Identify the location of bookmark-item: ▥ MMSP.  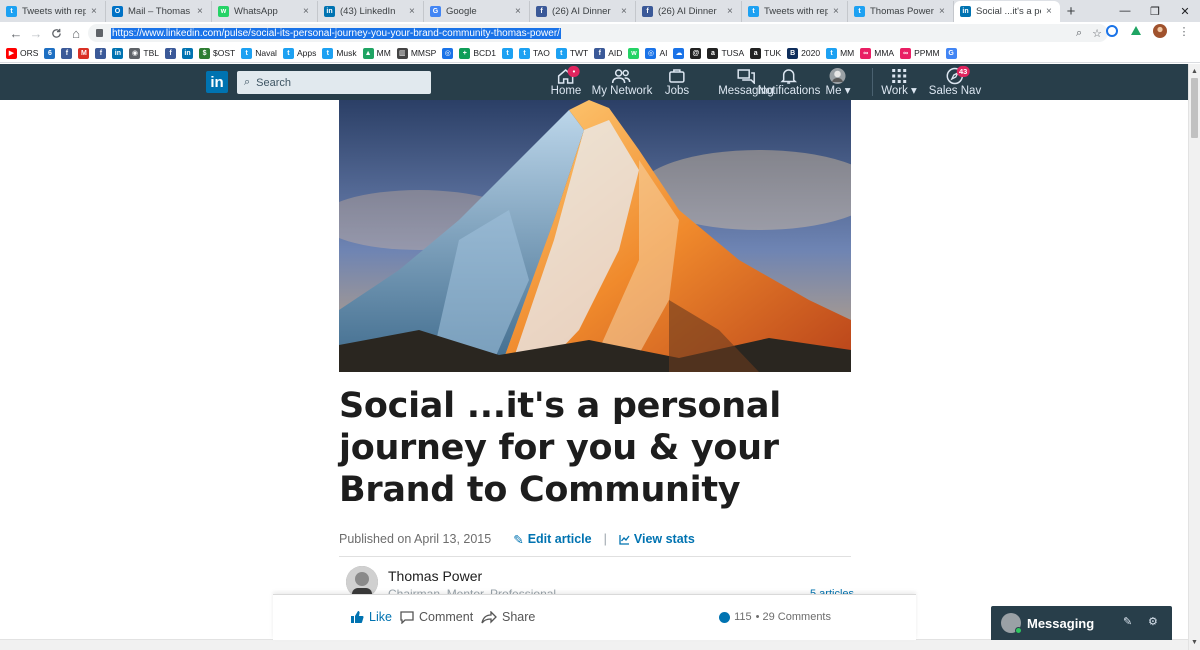
(416, 53).